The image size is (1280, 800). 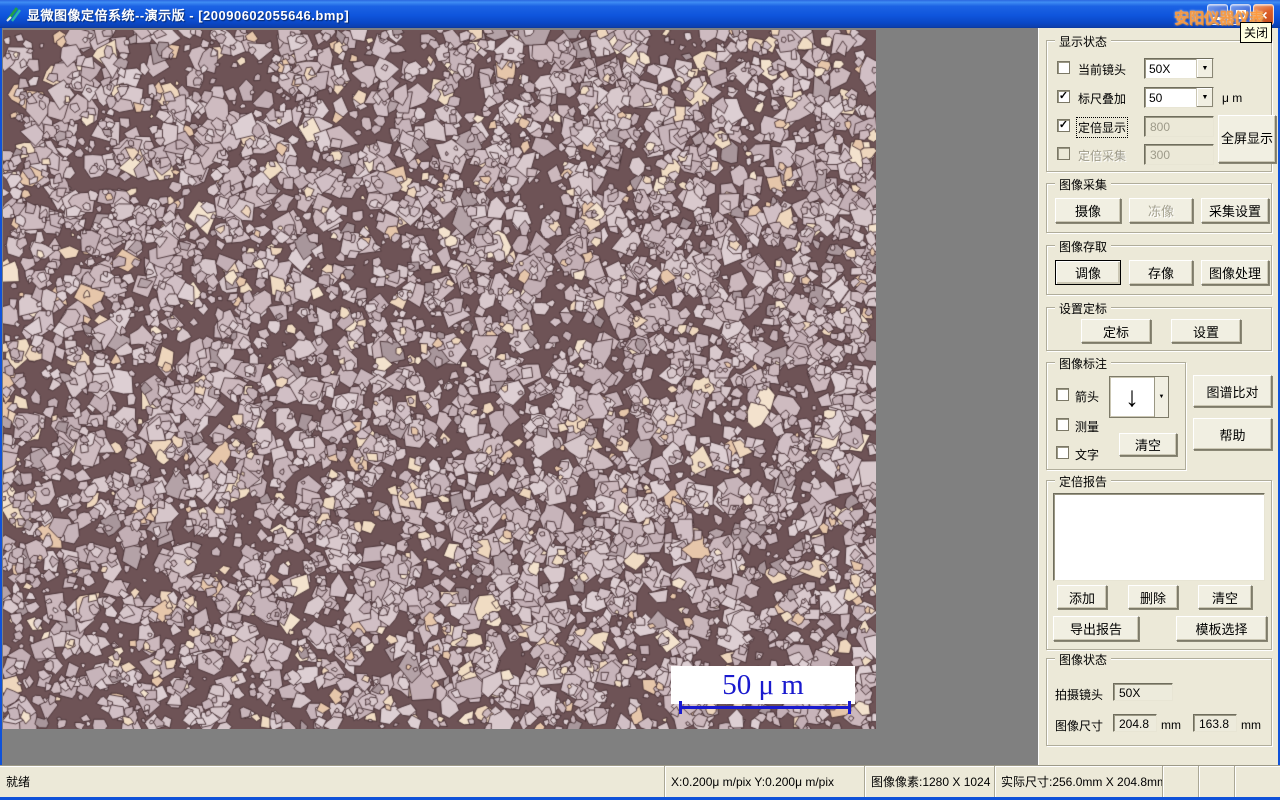 I want to click on label-scale-overlay: 标尺叠加, so click(x=1102, y=99).